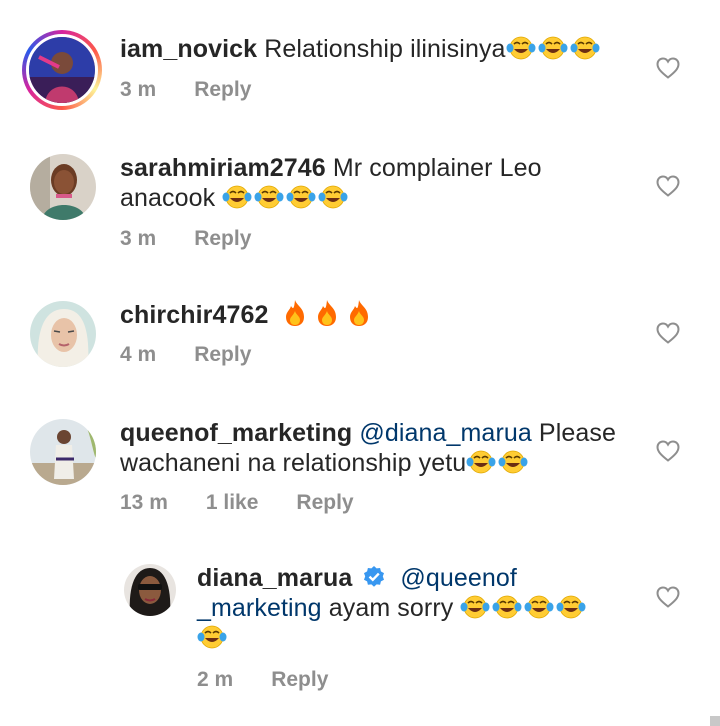 The width and height of the screenshot is (720, 726). I want to click on comment-text: iam_novick Relationship ilinisinya, so click(380, 49).